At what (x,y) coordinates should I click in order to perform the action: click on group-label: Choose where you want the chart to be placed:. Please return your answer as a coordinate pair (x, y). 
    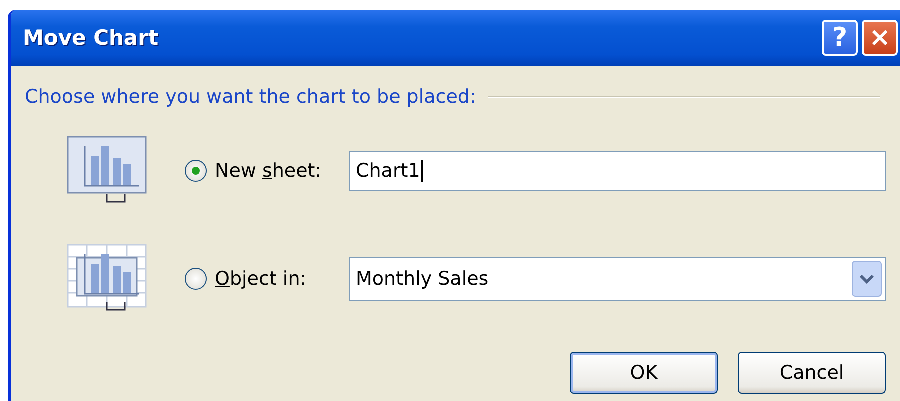
    Looking at the image, I should click on (250, 97).